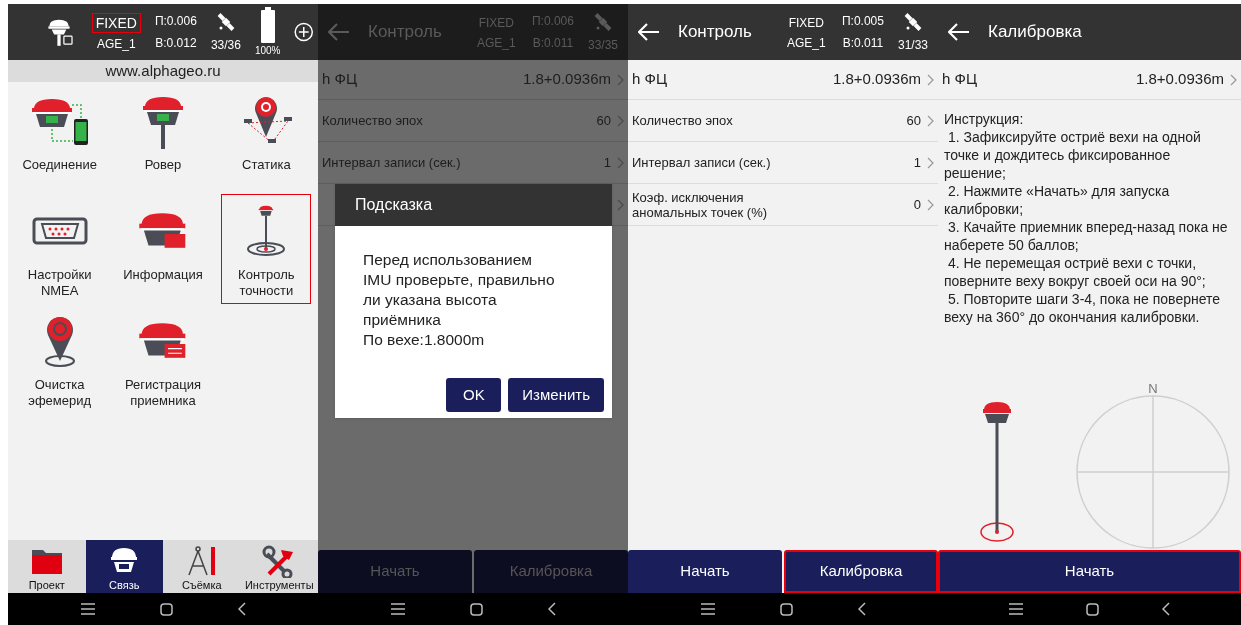 The width and height of the screenshot is (1241, 625). I want to click on menu-item-label: Соединение, so click(59, 165).